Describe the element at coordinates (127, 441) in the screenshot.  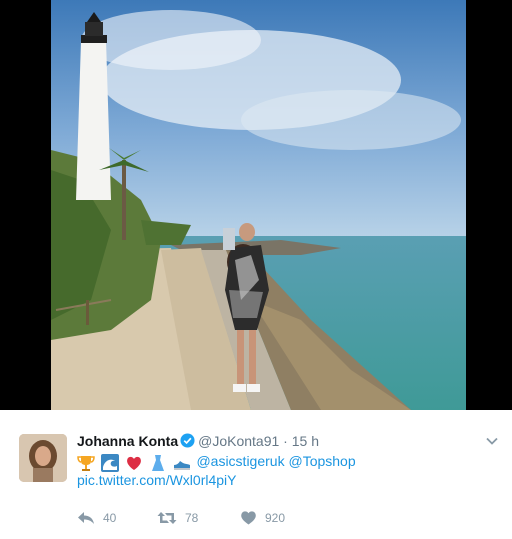
I see `display-name: Johanna Konta` at that location.